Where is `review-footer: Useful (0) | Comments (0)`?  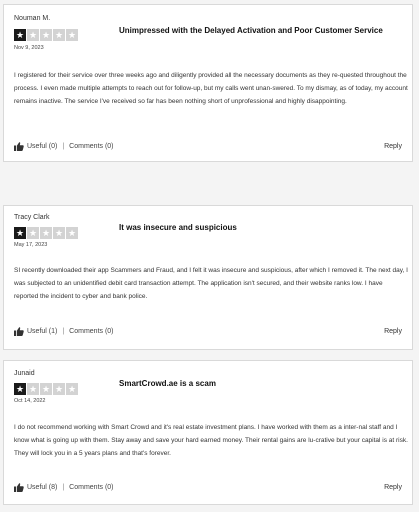 review-footer: Useful (0) | Comments (0) is located at coordinates (64, 146).